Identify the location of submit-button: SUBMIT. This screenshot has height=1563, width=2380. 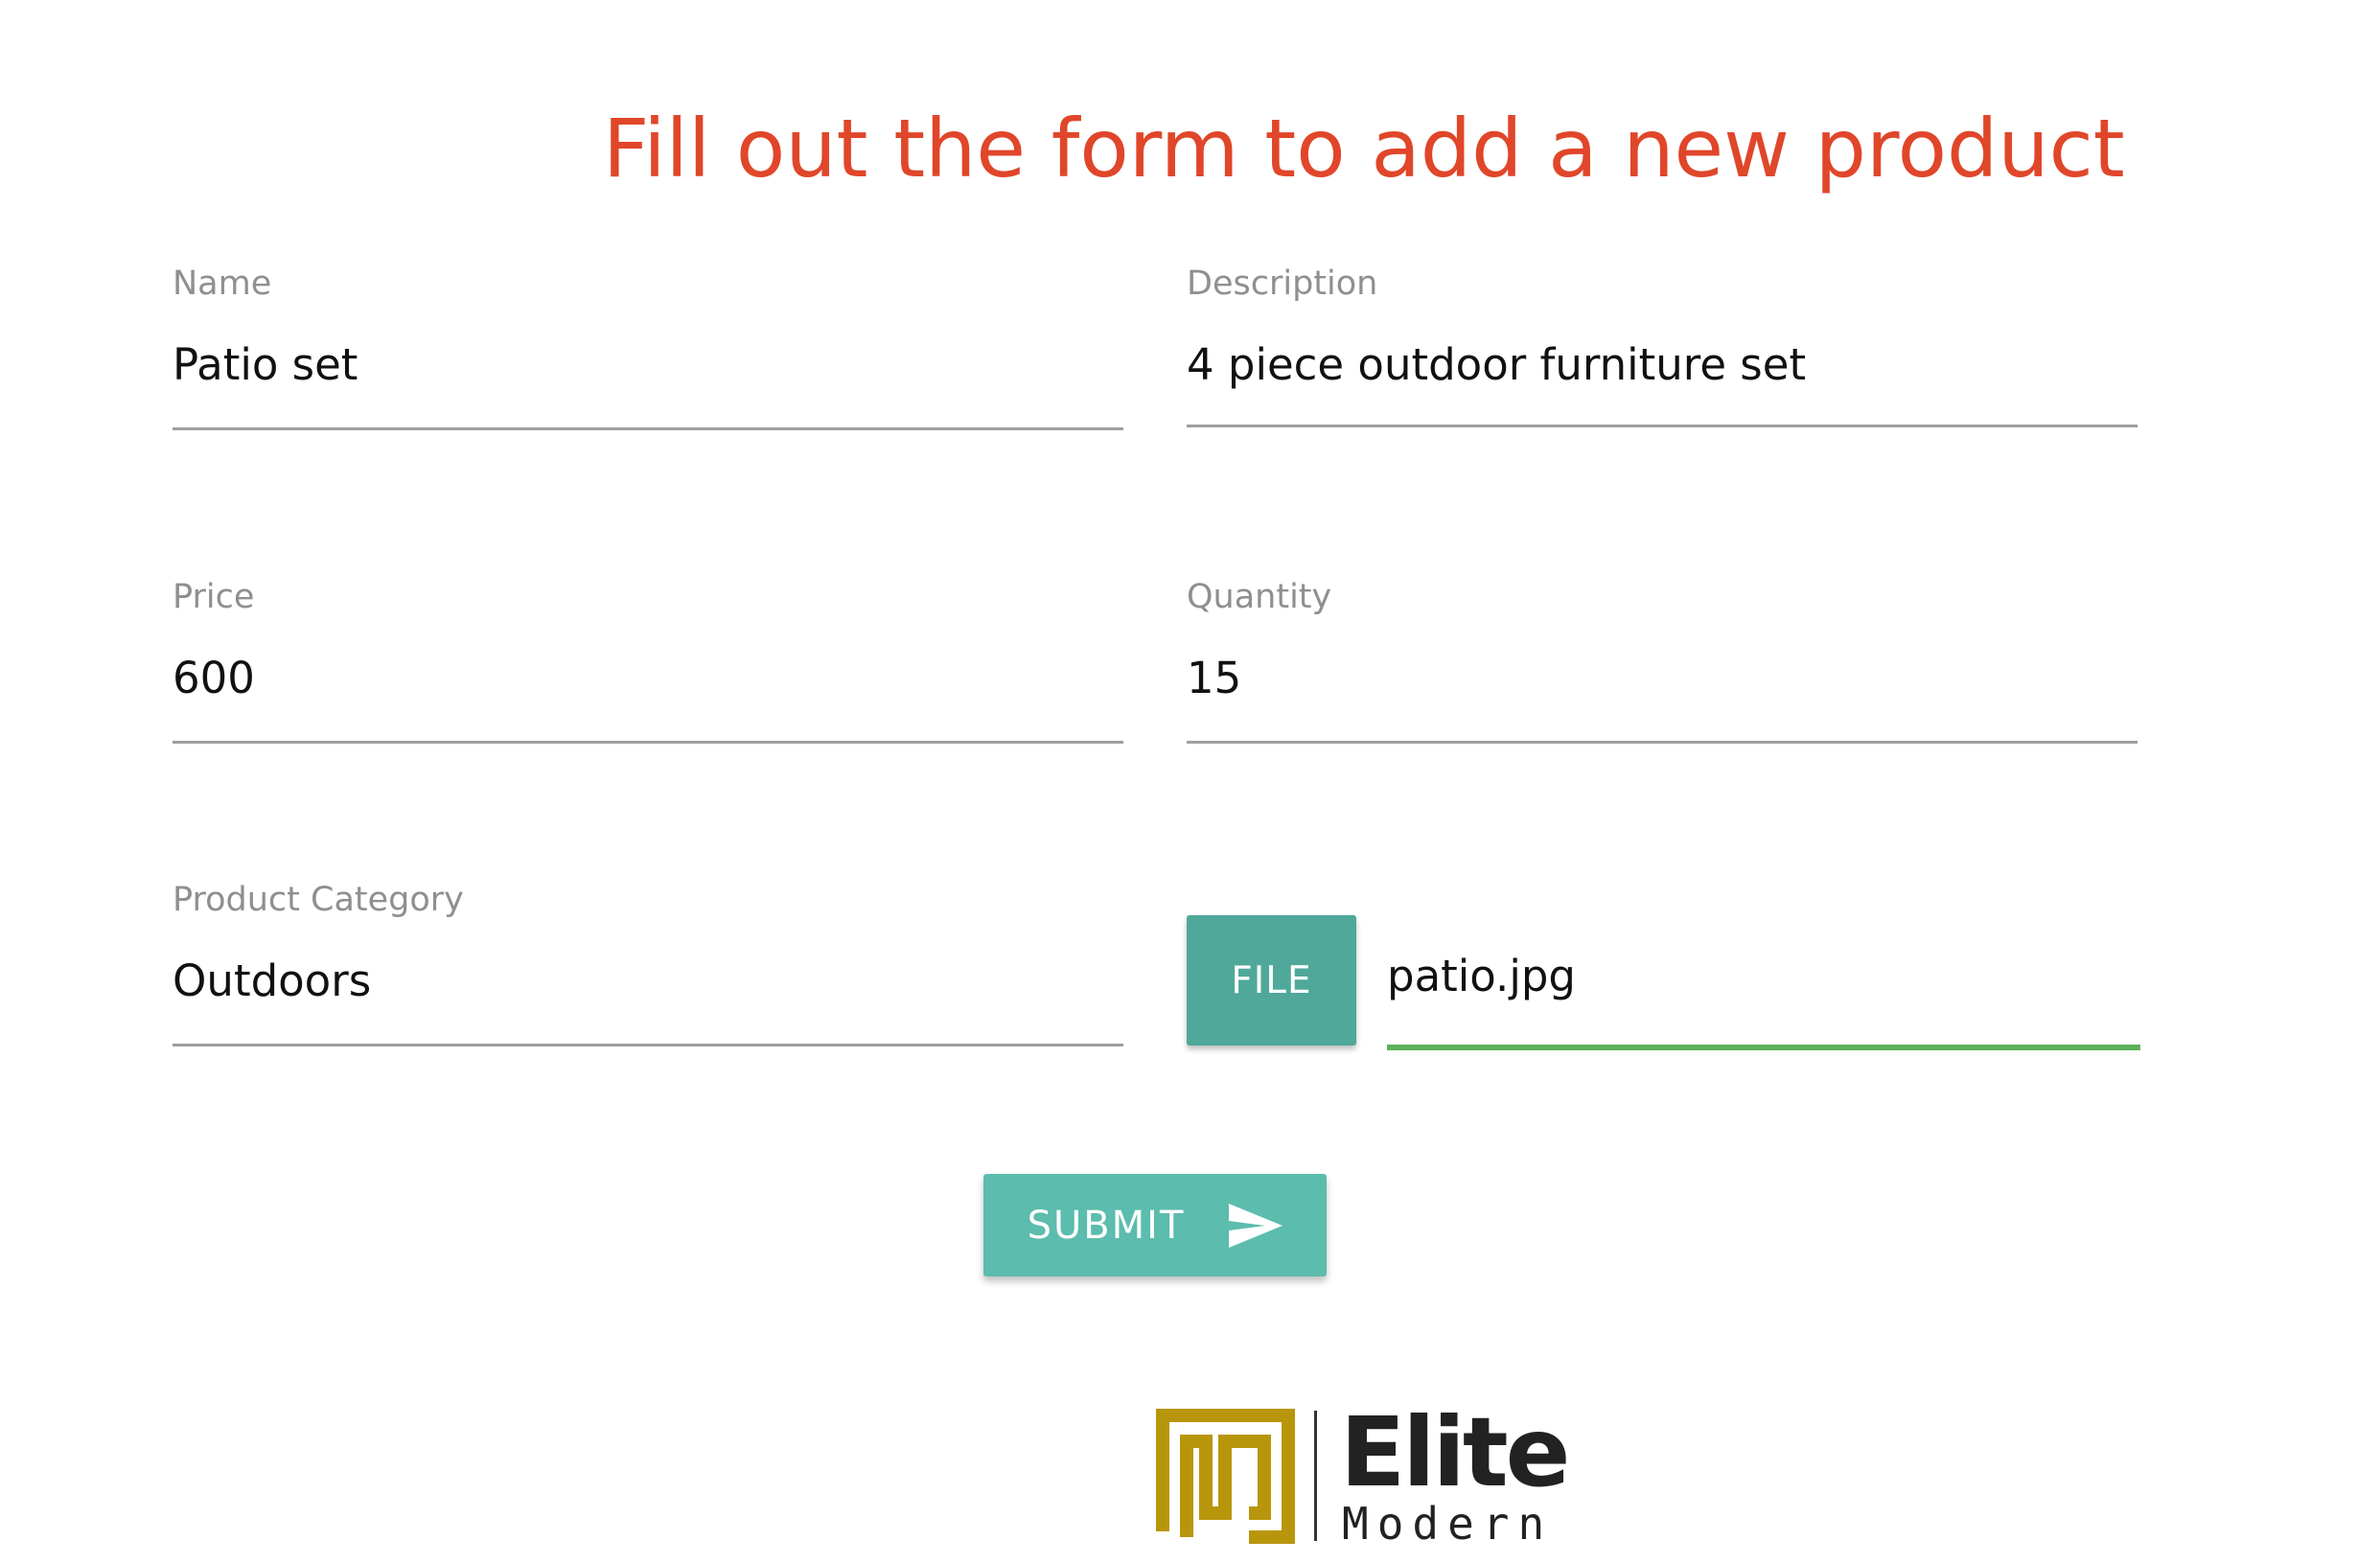
(1155, 1225).